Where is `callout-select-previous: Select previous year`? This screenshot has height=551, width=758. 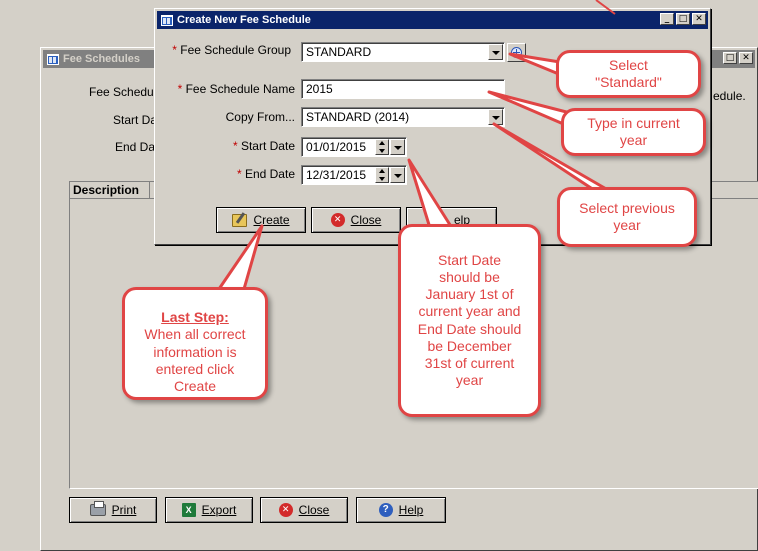 callout-select-previous: Select previous year is located at coordinates (627, 217).